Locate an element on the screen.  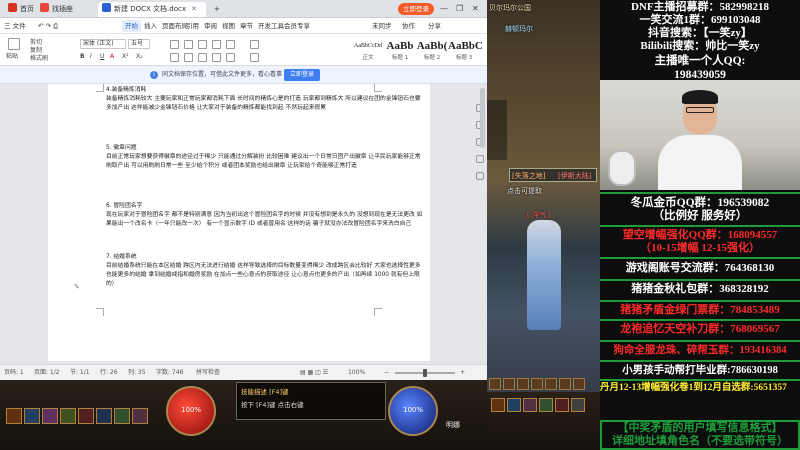
close-window-icon: ✕ is located at coordinates (475, 9).